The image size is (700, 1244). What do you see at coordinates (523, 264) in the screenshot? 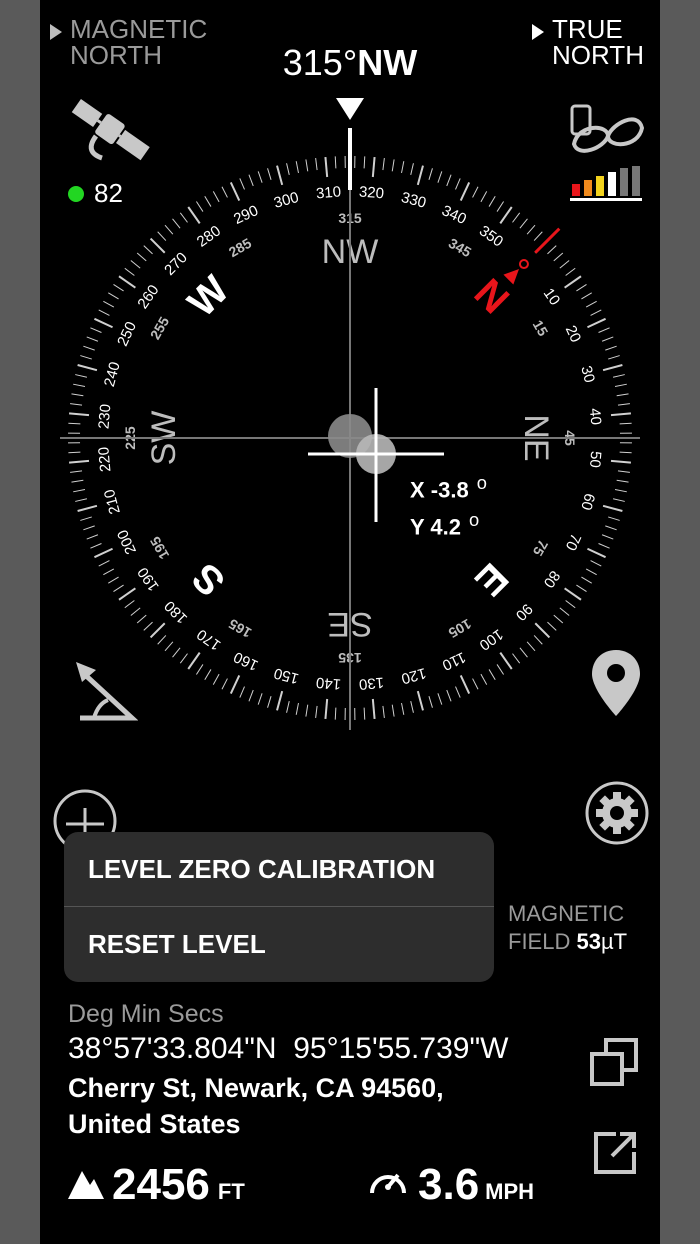
I see `north-indicator` at bounding box center [523, 264].